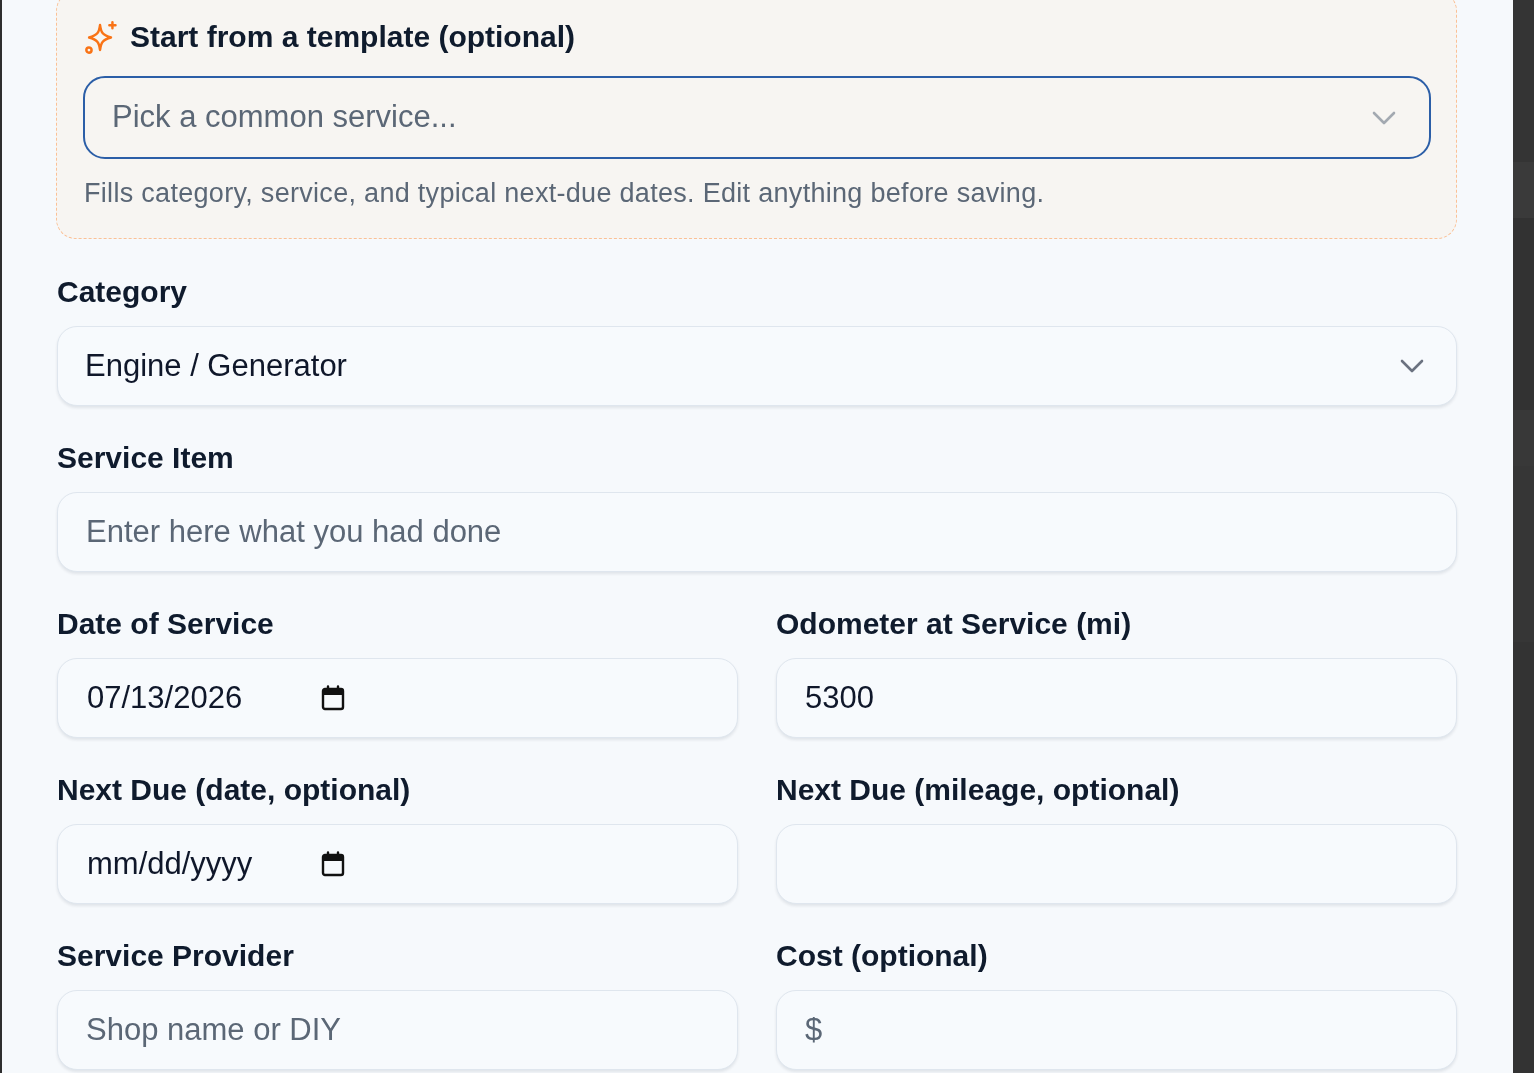 The width and height of the screenshot is (1534, 1073). I want to click on select-field: Engine / Generator, so click(757, 366).